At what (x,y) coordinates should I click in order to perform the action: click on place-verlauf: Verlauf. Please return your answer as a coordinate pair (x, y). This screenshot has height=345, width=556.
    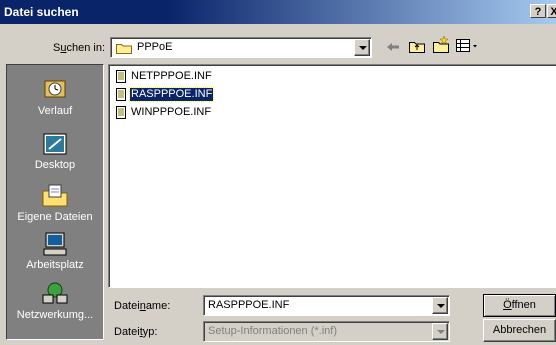
    Looking at the image, I should click on (55, 97).